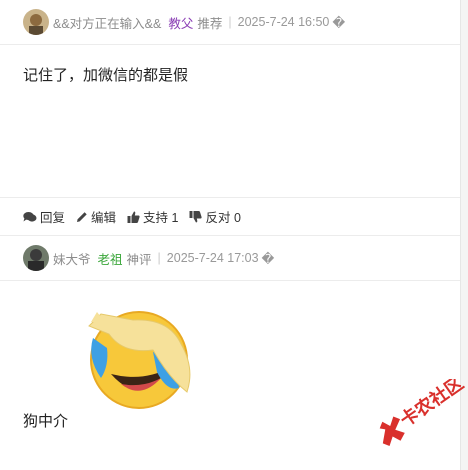 This screenshot has height=470, width=468. I want to click on oppose-label: 反对 0, so click(223, 218).